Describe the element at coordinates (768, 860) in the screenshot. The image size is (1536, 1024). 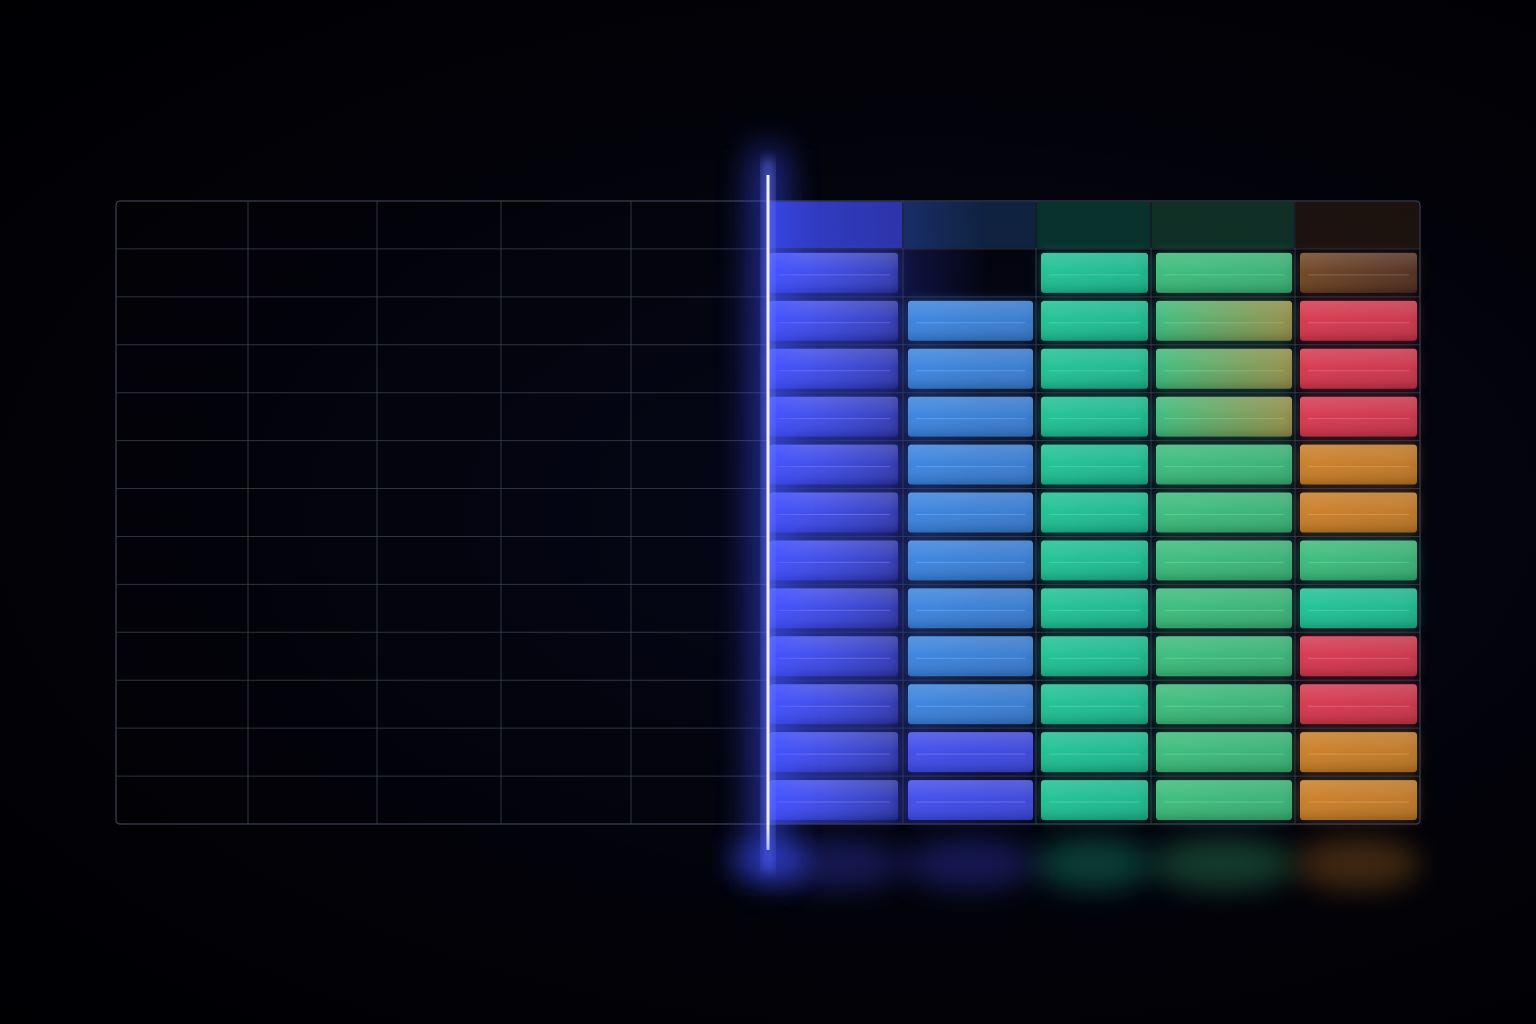
I see `scanline-reflection` at that location.